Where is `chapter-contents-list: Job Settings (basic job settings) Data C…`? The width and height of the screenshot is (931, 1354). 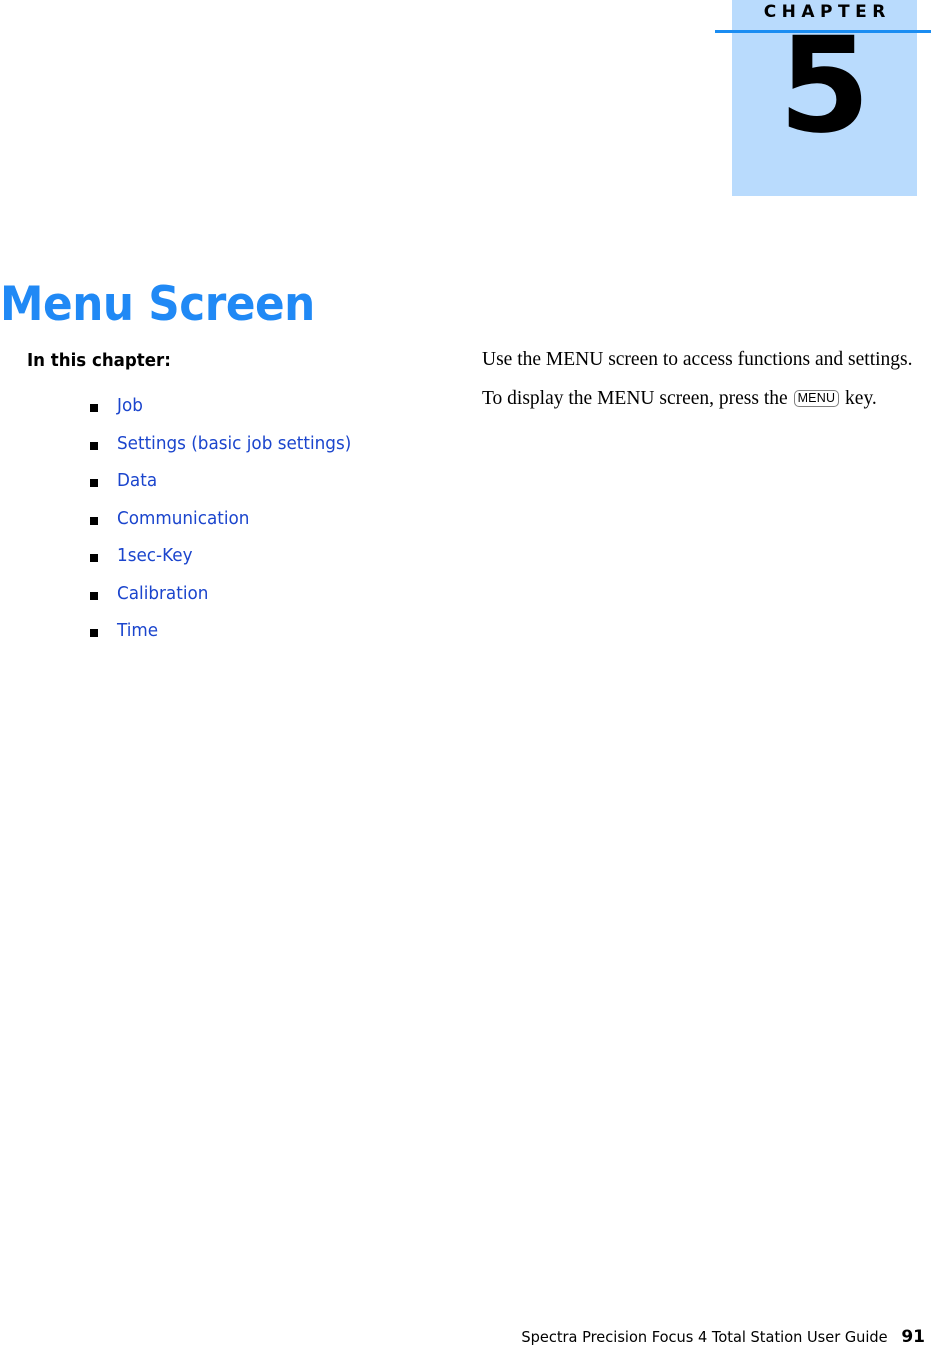
chapter-contents-list: Job Settings (basic job settings) Data C… is located at coordinates (230, 527).